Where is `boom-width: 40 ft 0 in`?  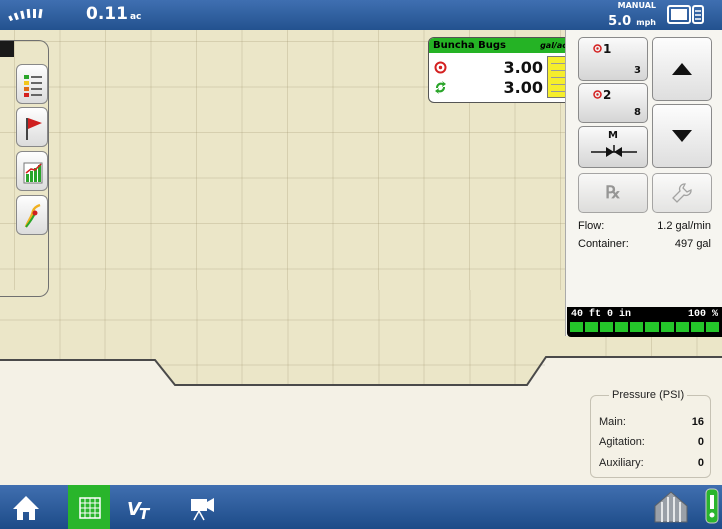
boom-width: 40 ft 0 in is located at coordinates (601, 314).